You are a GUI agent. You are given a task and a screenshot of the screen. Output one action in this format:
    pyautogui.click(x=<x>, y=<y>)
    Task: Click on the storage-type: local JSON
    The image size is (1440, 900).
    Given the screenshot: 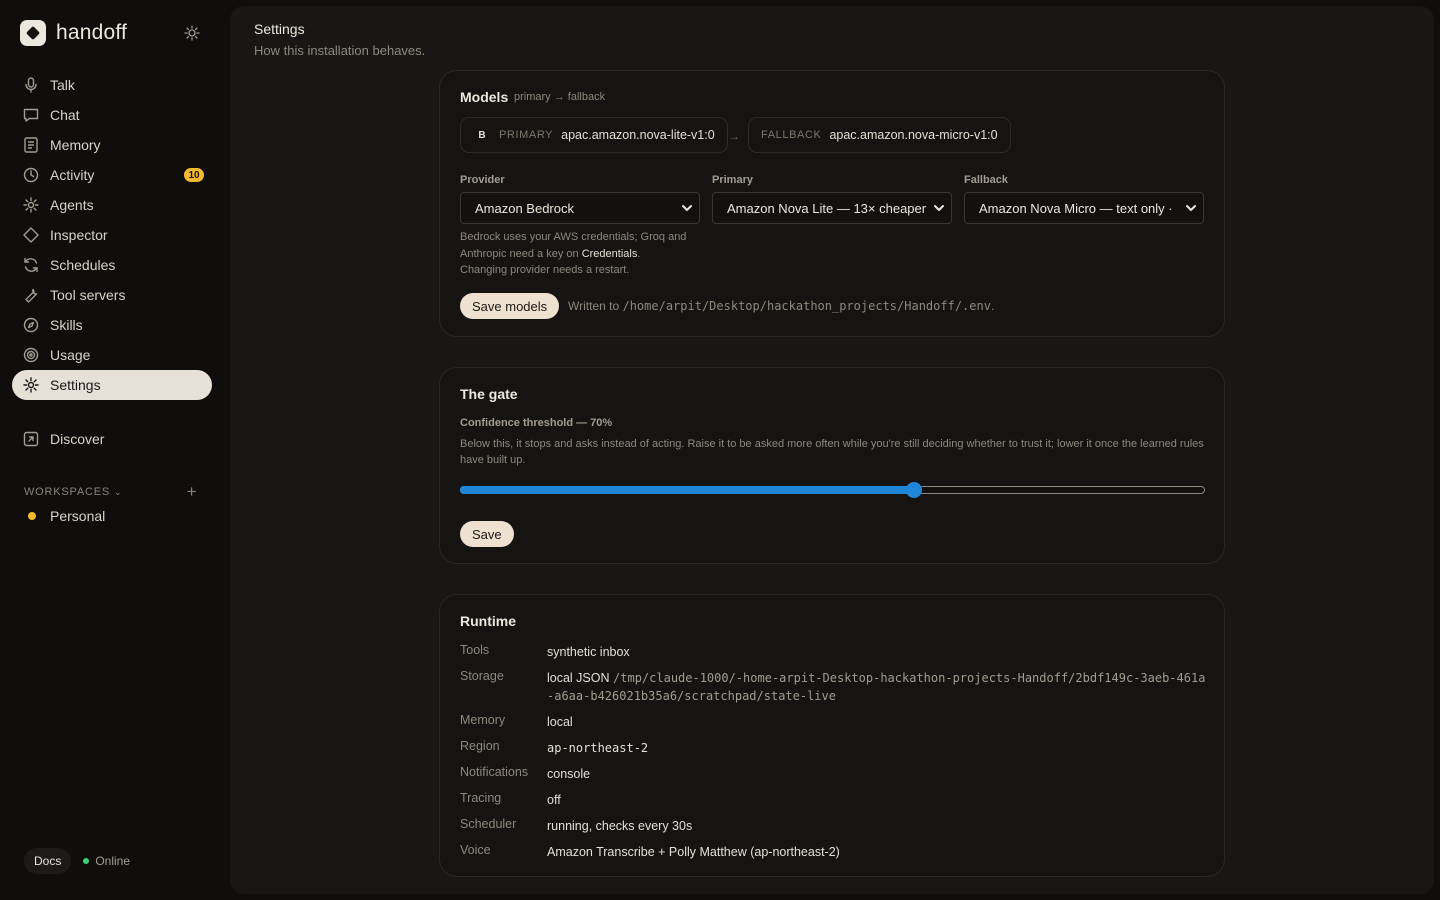 What is the action you would take?
    pyautogui.click(x=578, y=678)
    